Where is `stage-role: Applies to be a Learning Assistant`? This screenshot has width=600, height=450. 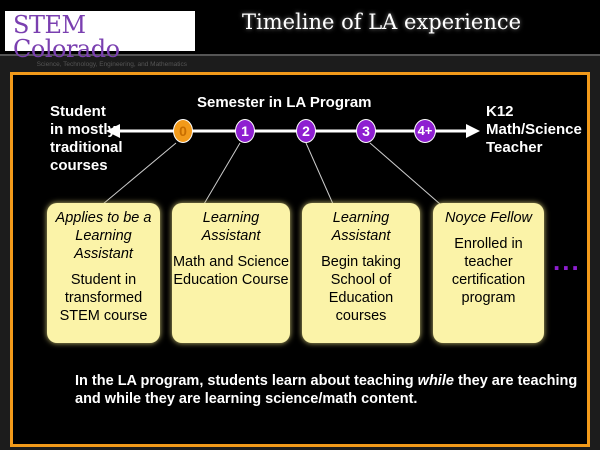
stage-role: Applies to be a Learning Assistant is located at coordinates (103, 236).